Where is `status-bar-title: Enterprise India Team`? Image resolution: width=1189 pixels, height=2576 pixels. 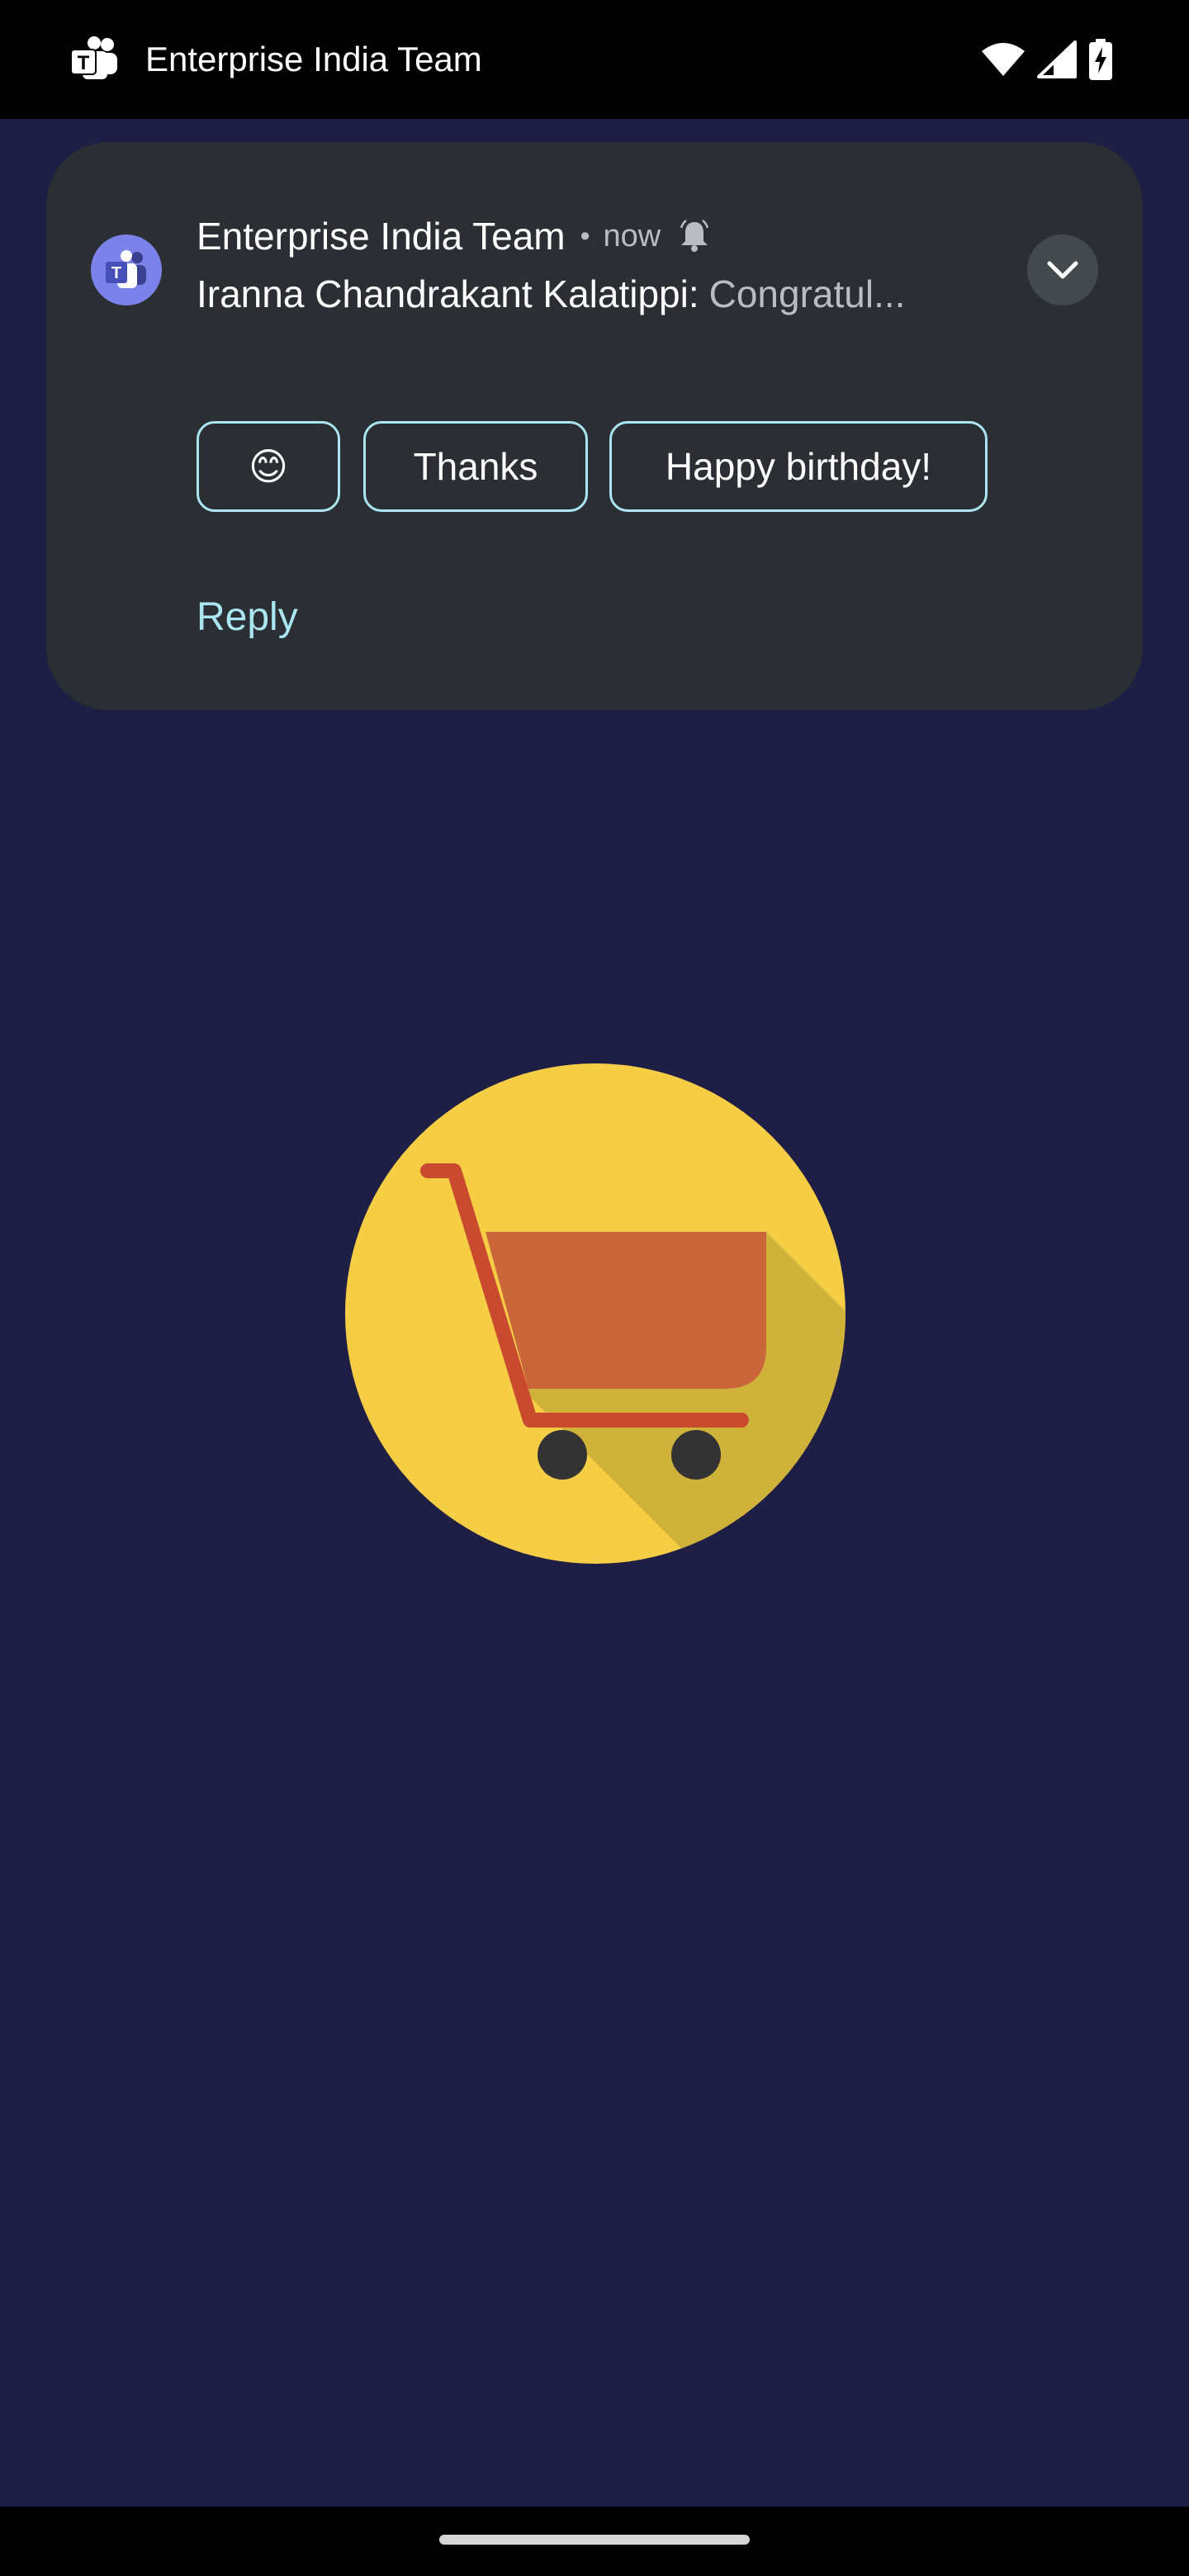
status-bar-title: Enterprise India Team is located at coordinates (313, 59).